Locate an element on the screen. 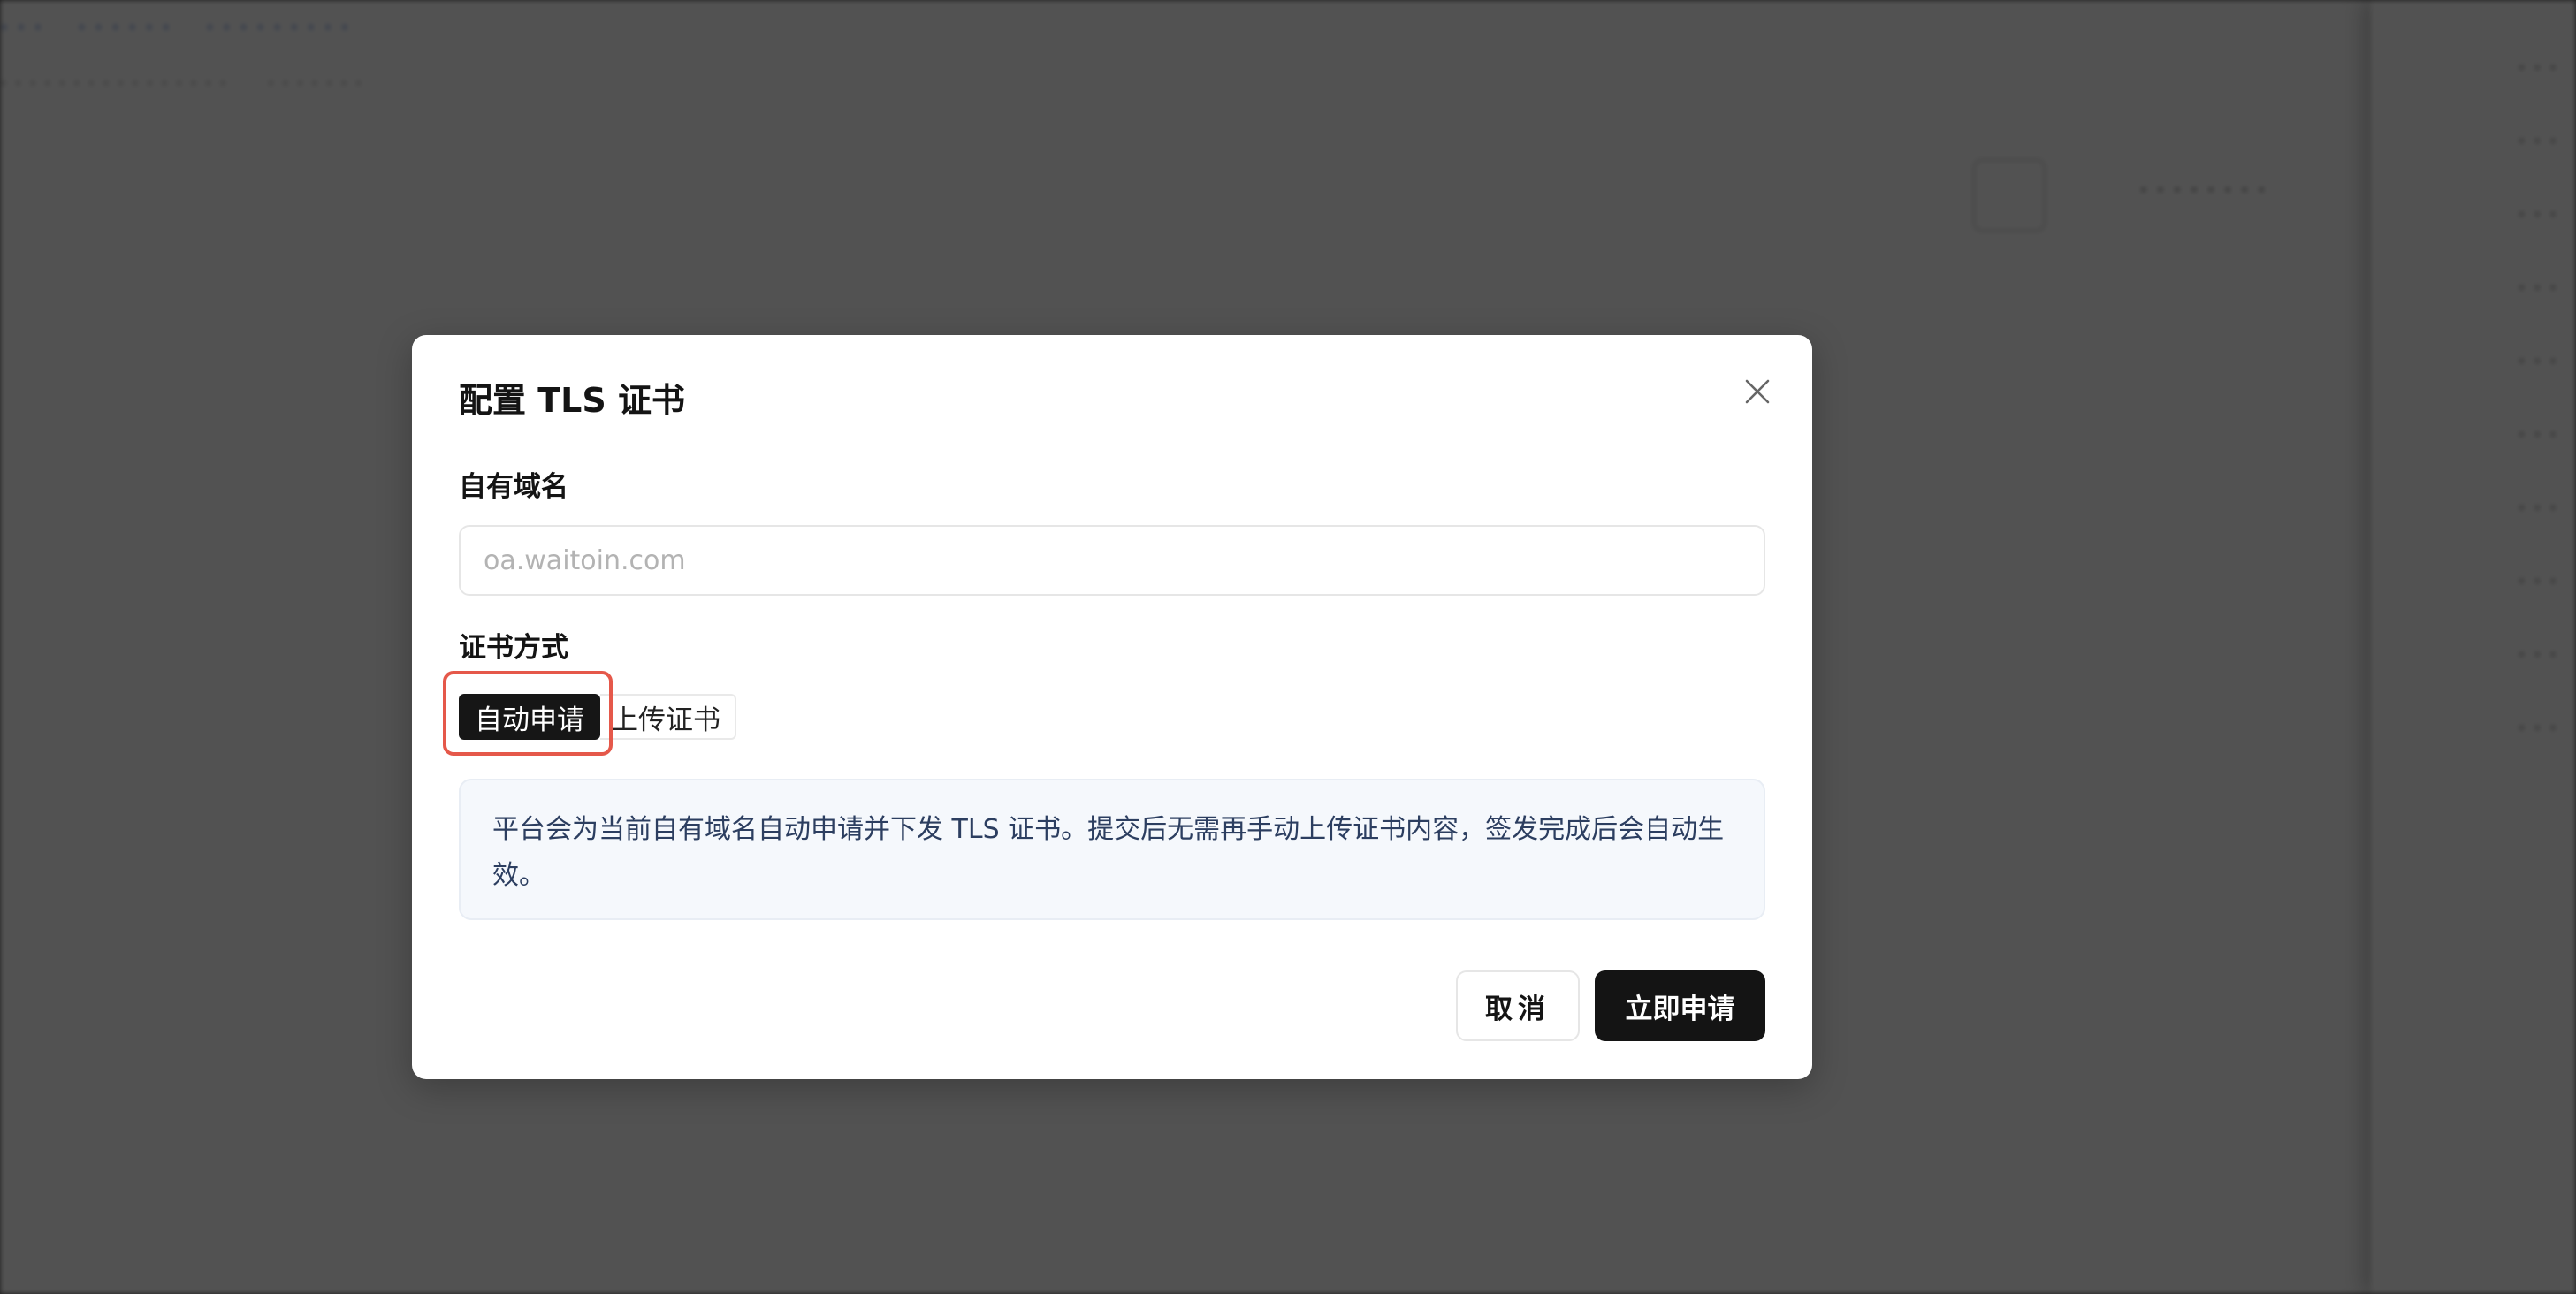 The width and height of the screenshot is (2576, 1294). method-label: 证书方式 is located at coordinates (513, 648).